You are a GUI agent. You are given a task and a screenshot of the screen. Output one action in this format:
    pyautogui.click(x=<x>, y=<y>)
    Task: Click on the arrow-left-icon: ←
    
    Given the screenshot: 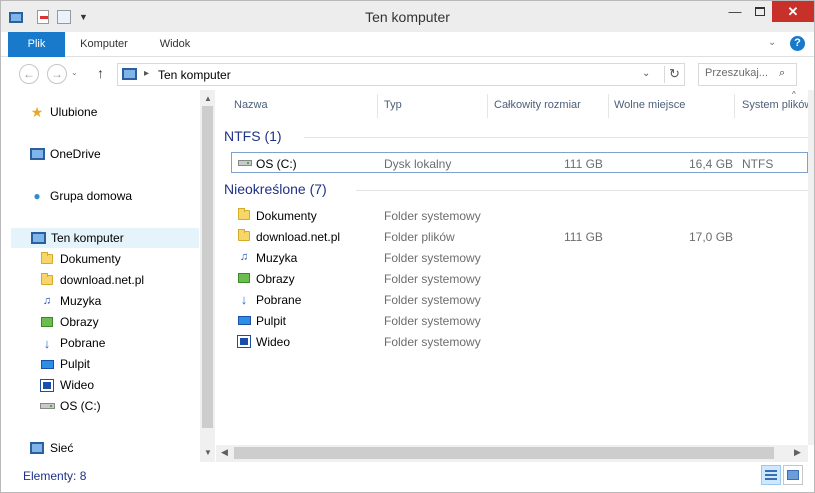 What is the action you would take?
    pyautogui.click(x=29, y=74)
    